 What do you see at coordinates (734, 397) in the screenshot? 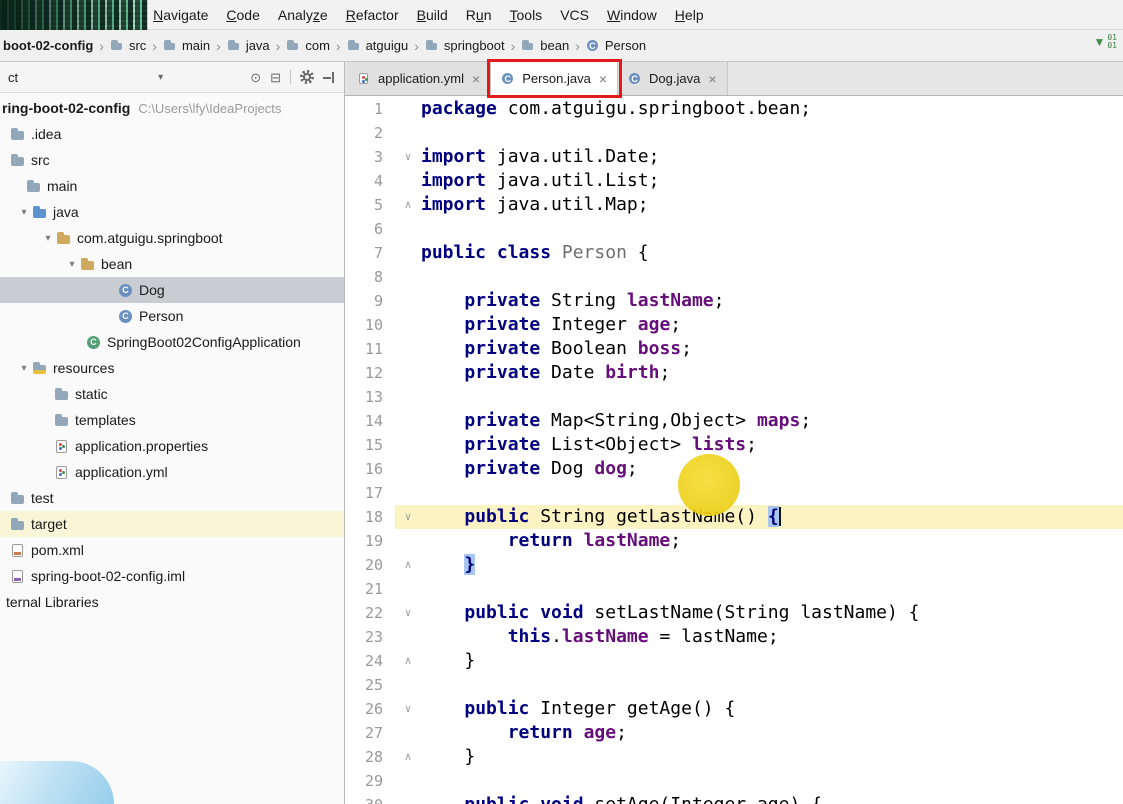
I see `code-line-13: 13` at bounding box center [734, 397].